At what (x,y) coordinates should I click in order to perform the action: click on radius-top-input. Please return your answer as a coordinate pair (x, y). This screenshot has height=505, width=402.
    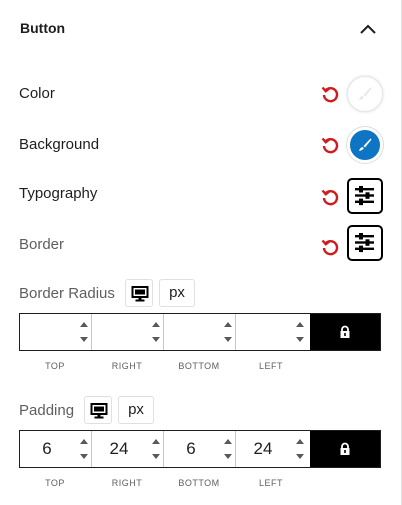
    Looking at the image, I should click on (56, 332).